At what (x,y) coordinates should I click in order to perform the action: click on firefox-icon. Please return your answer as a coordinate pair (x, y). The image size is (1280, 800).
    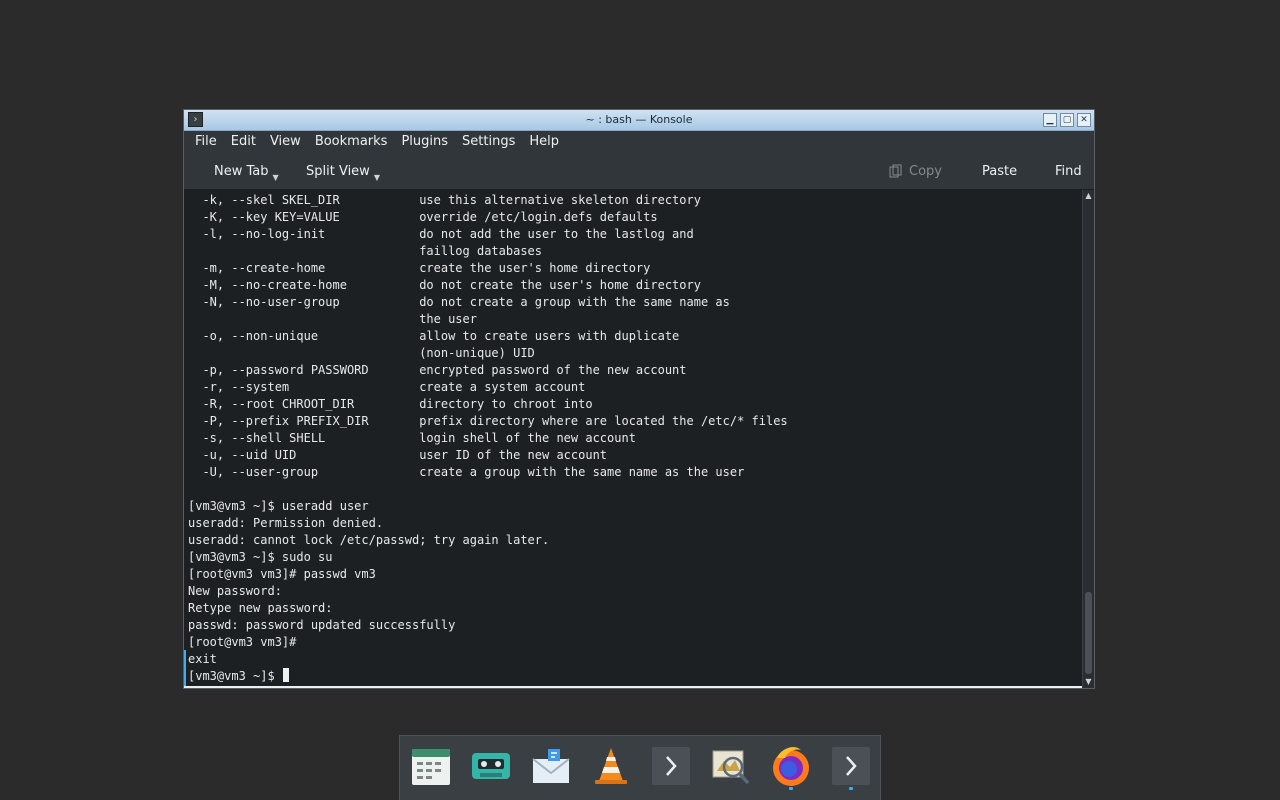
    Looking at the image, I should click on (791, 767).